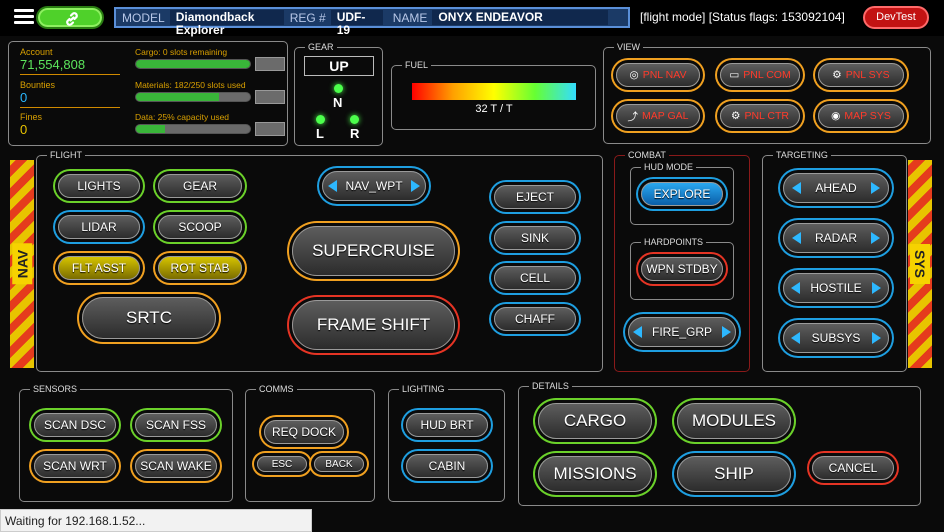  Describe the element at coordinates (423, 389) in the screenshot. I see `lighting-title: LIGHTING` at that location.